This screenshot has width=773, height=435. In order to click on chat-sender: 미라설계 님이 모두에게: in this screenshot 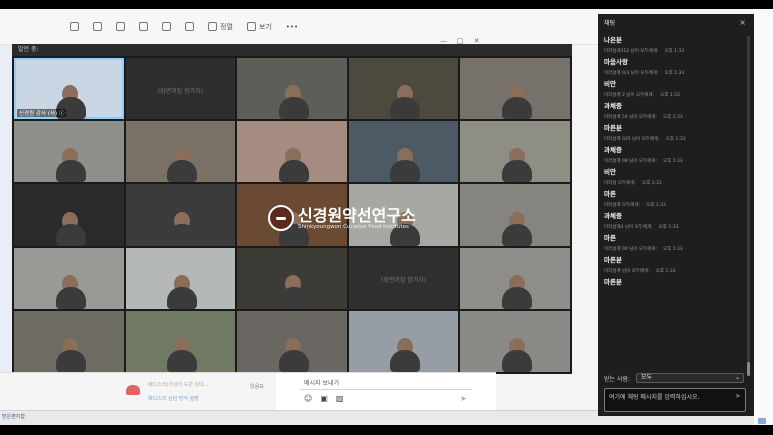, I will do `click(627, 271)`.